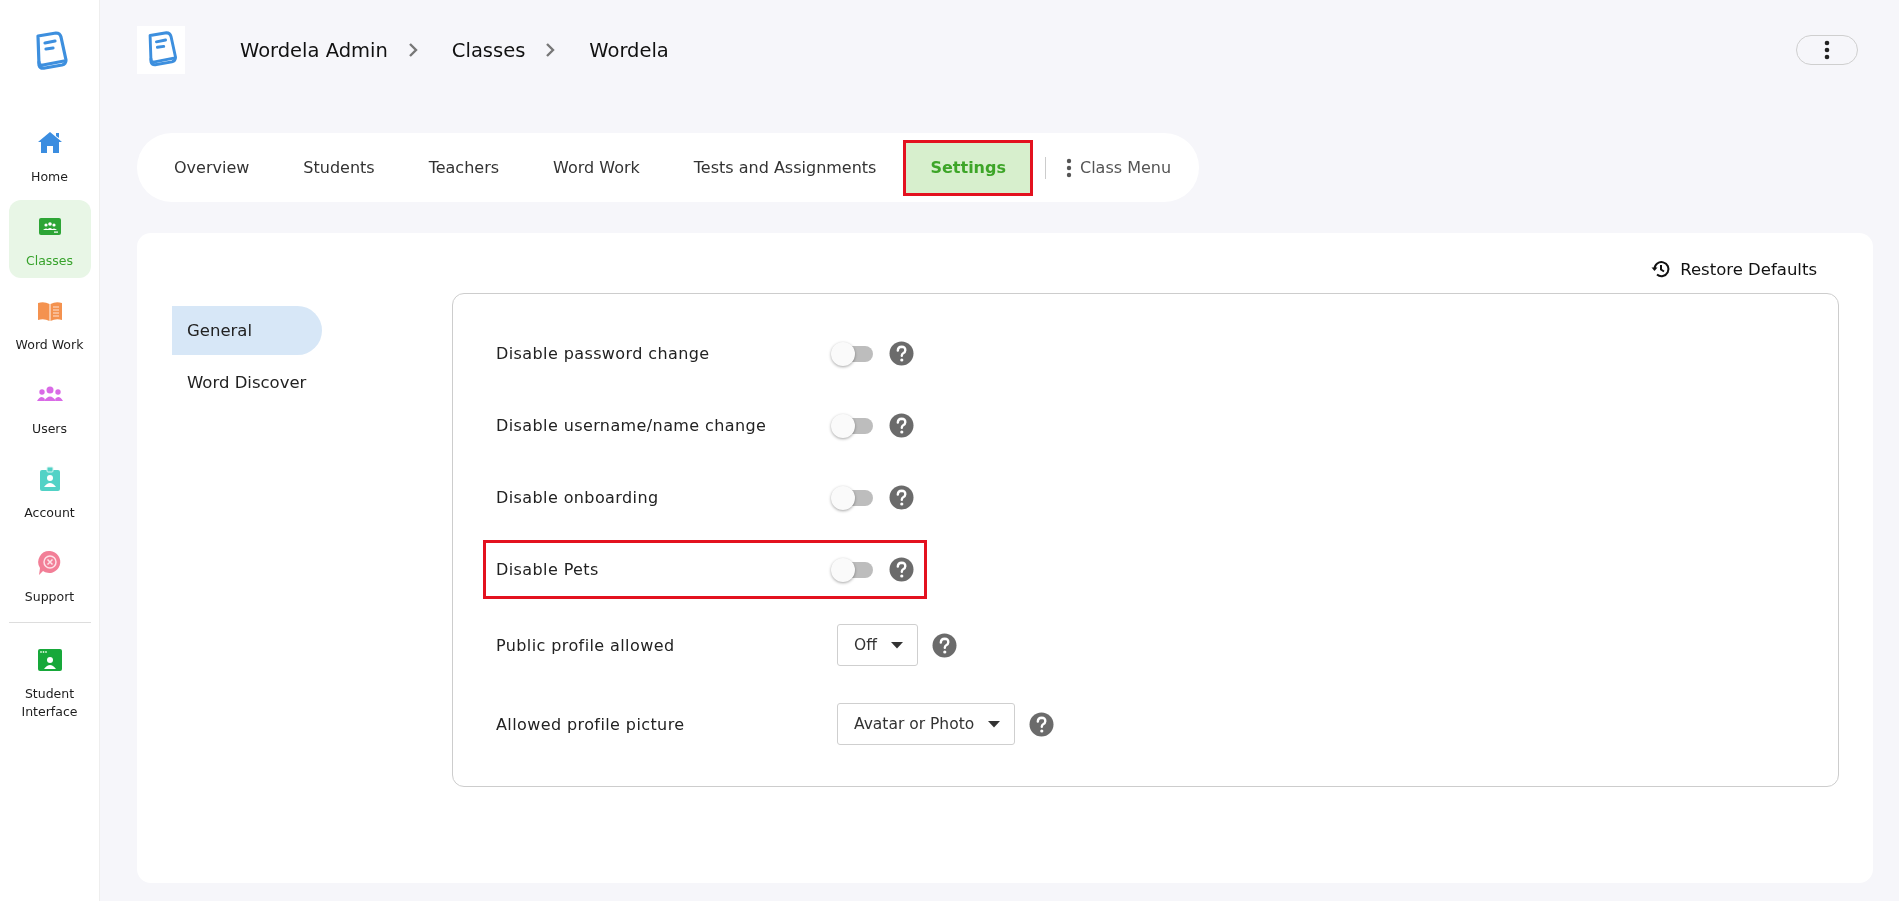  Describe the element at coordinates (877, 645) in the screenshot. I see `dropdown-select: Off` at that location.